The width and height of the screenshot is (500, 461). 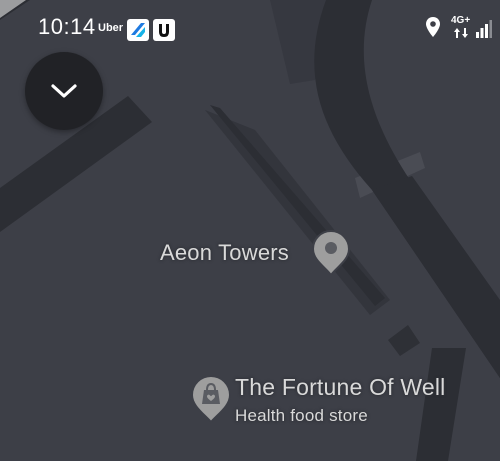 What do you see at coordinates (433, 27) in the screenshot?
I see `location-pin-icon` at bounding box center [433, 27].